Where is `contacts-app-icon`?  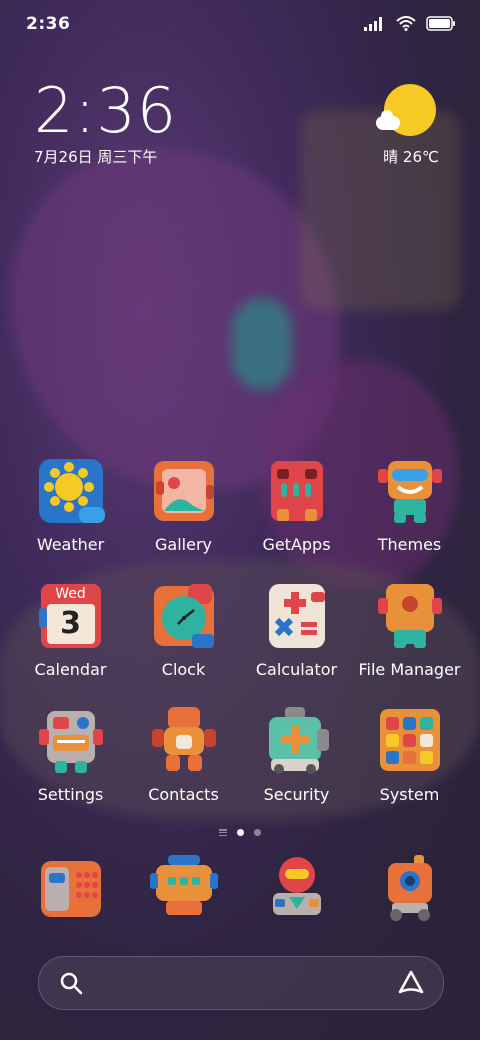 contacts-app-icon is located at coordinates (183, 739).